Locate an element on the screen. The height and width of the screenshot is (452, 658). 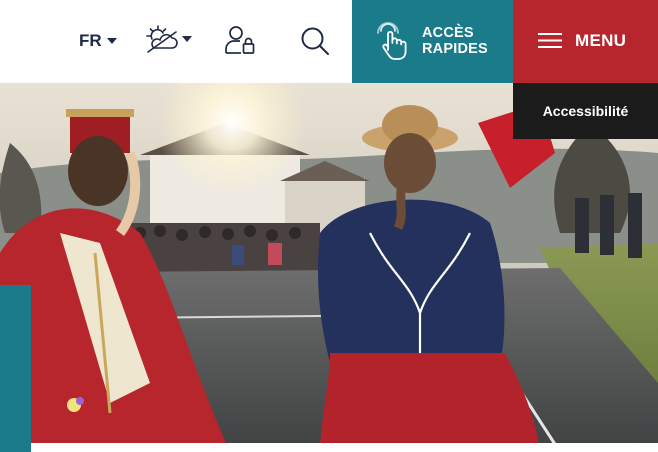
quick-access-line1: ACCÈS is located at coordinates (448, 33).